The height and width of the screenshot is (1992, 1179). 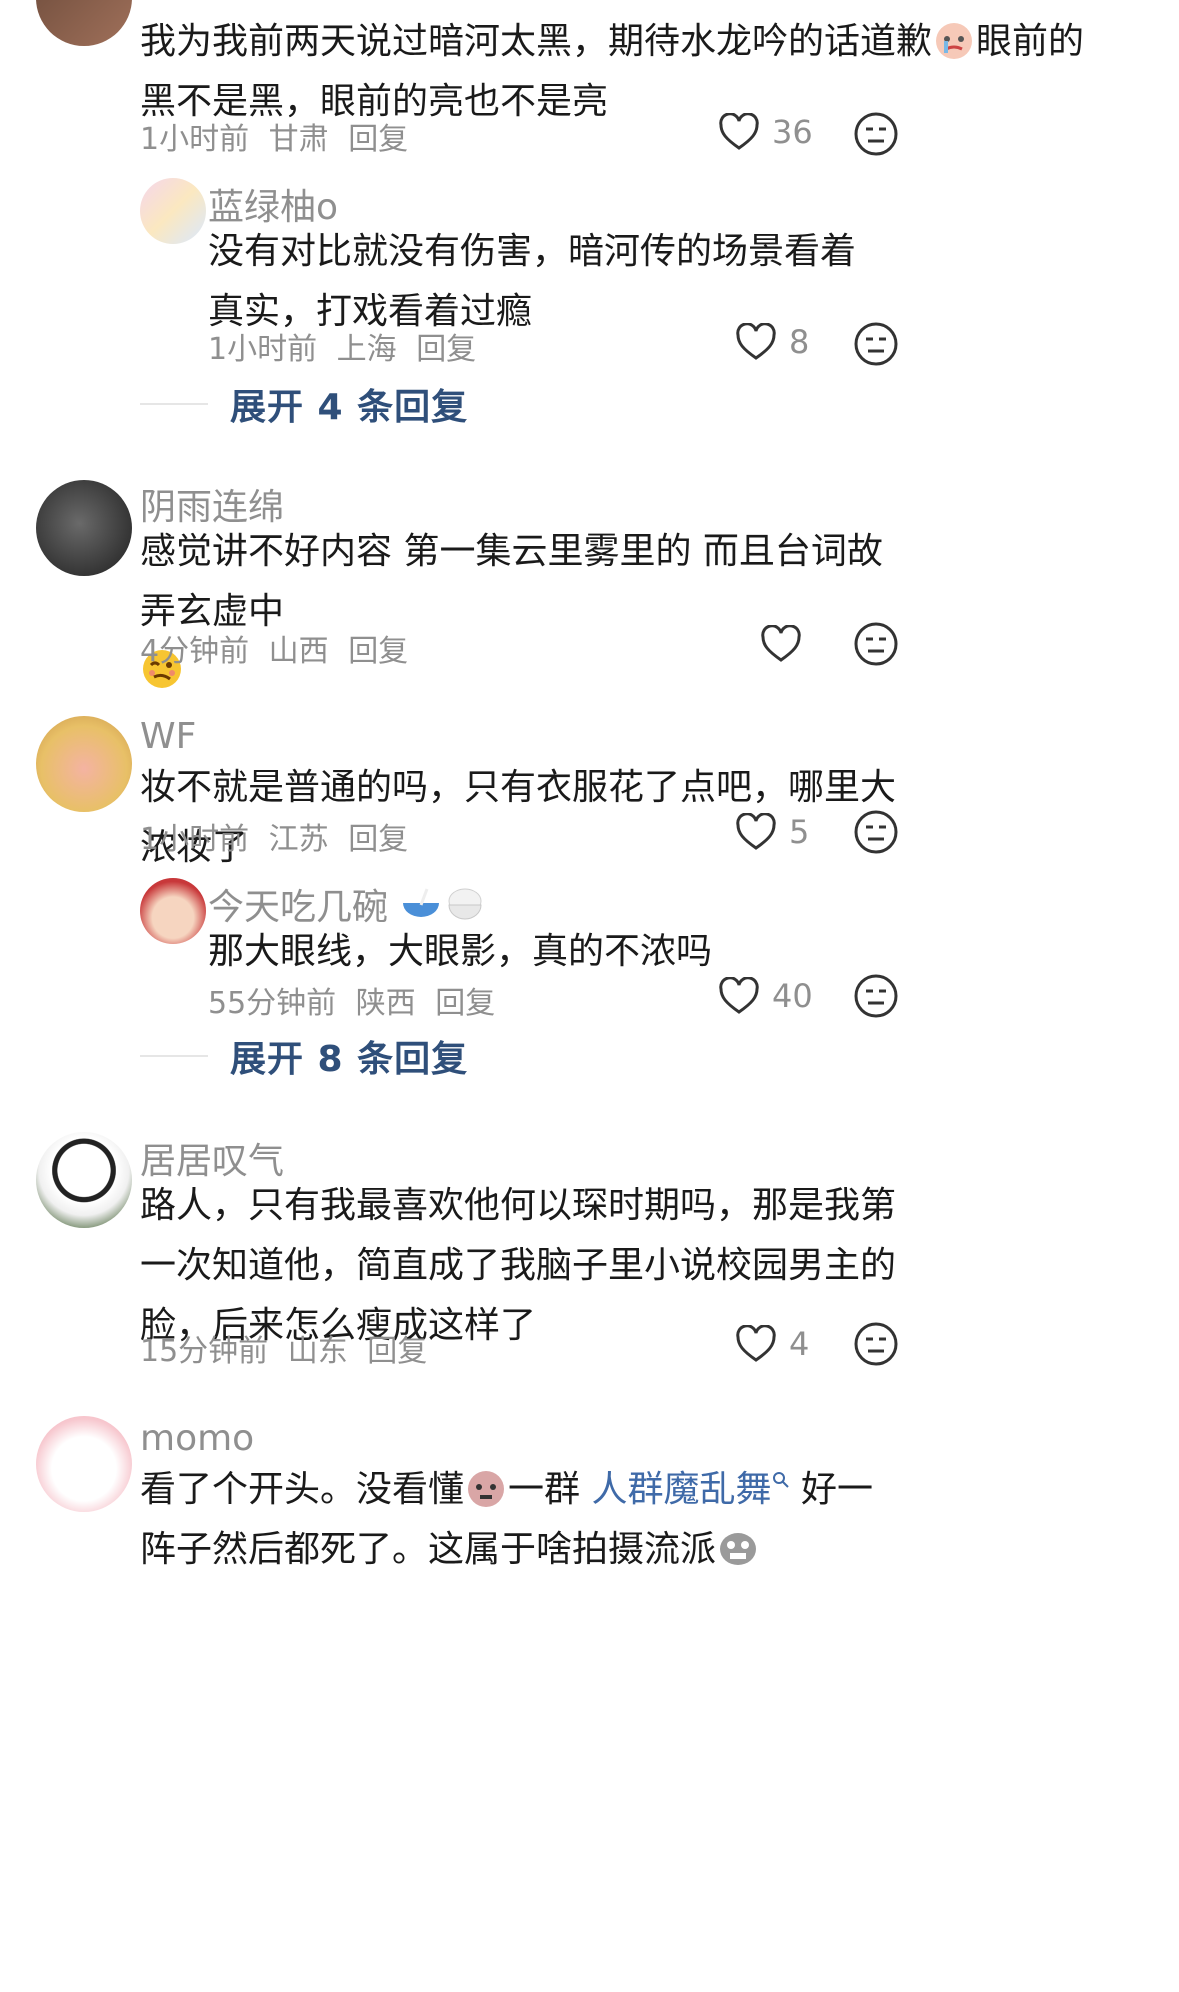 I want to click on like-button: 8, so click(x=772, y=342).